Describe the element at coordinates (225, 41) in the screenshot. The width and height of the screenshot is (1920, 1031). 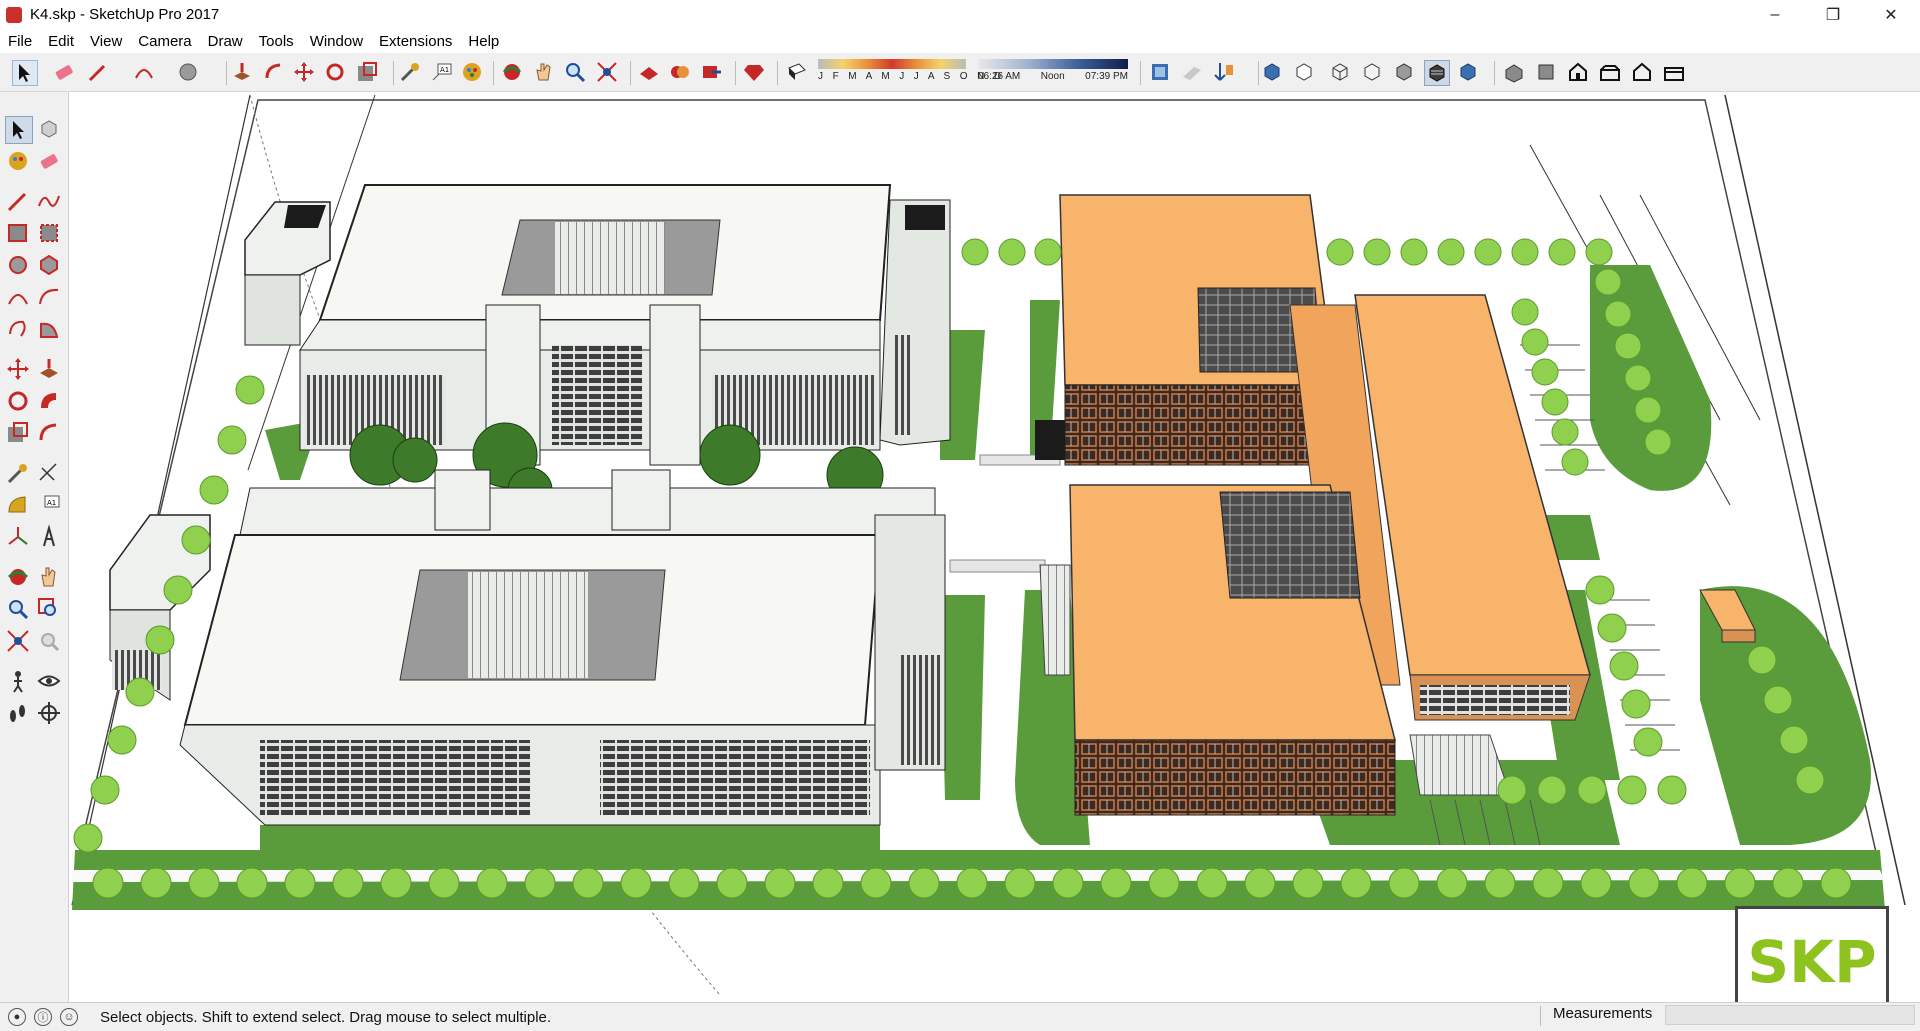
I see `menu-draw: Draw` at that location.